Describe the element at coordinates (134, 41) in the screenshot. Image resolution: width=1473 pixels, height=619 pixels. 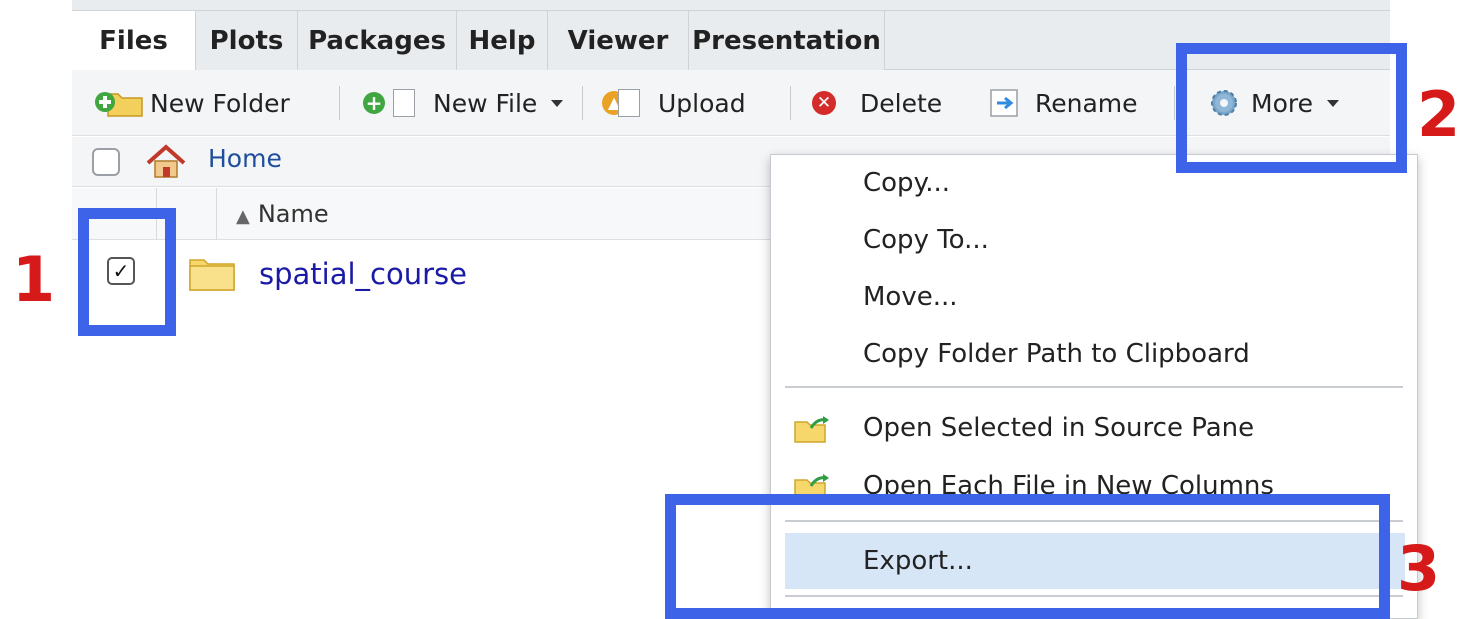
I see `tab-files: Files` at that location.